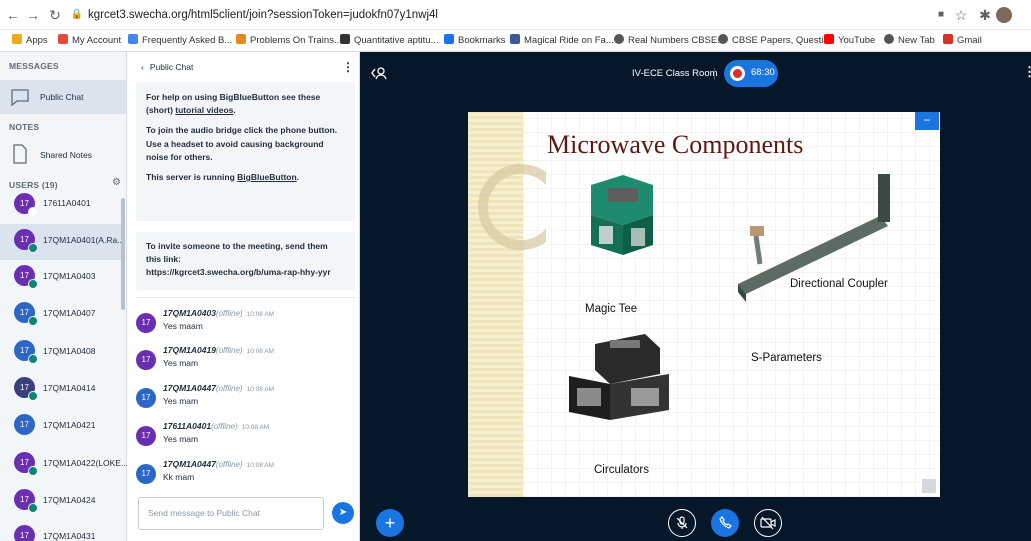 Image resolution: width=1031 pixels, height=541 pixels. I want to click on sidebar-item-shared-notes: Shared Notes, so click(63, 155).